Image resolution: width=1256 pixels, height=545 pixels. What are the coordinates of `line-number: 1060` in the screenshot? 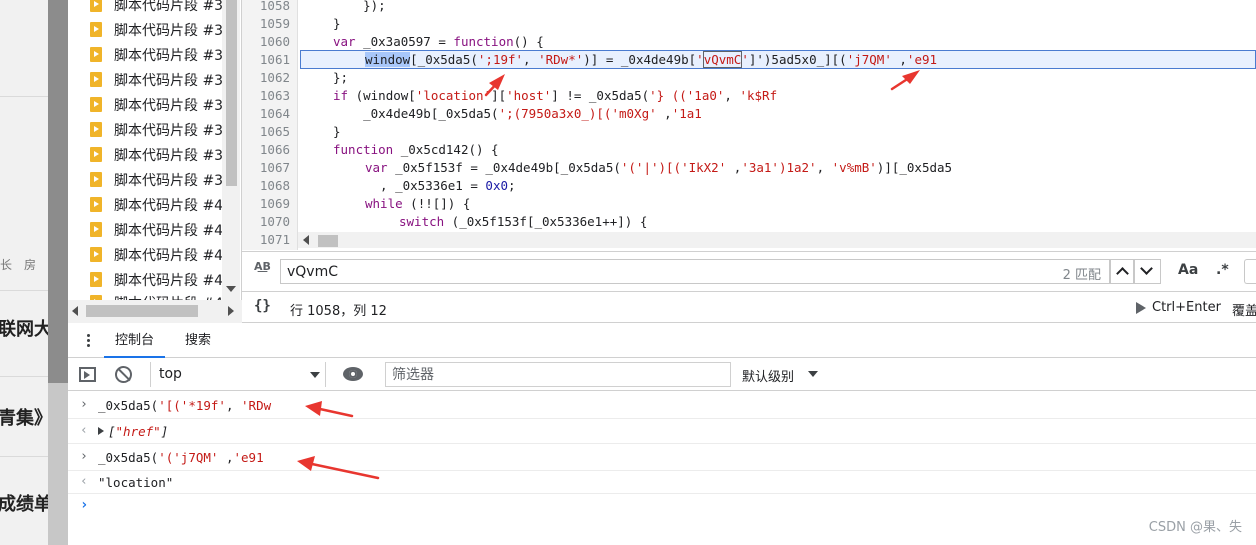 It's located at (274, 41).